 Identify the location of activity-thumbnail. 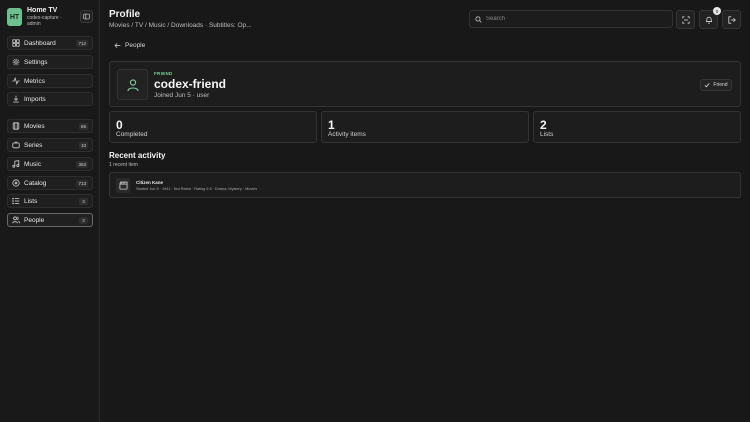
(123, 185).